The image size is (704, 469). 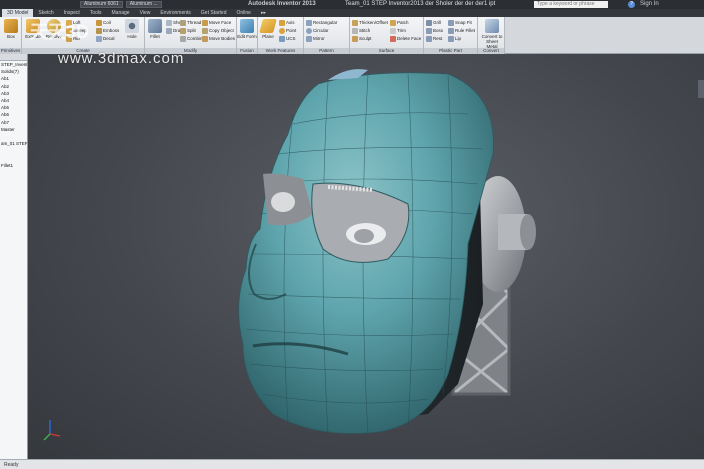 What do you see at coordinates (45, 13) in the screenshot?
I see `tab-sketch: Sketch` at bounding box center [45, 13].